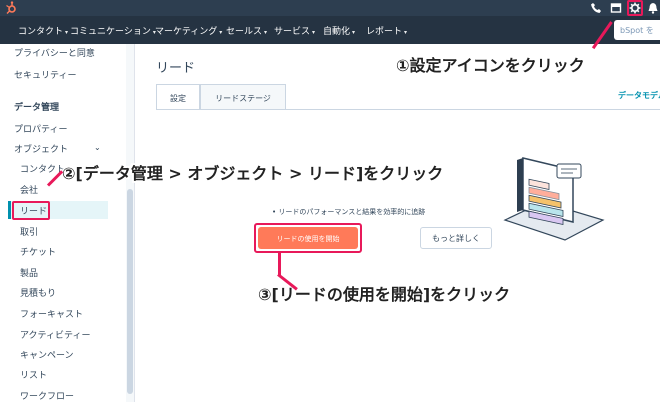  What do you see at coordinates (408, 109) in the screenshot?
I see `tab-divider` at bounding box center [408, 109].